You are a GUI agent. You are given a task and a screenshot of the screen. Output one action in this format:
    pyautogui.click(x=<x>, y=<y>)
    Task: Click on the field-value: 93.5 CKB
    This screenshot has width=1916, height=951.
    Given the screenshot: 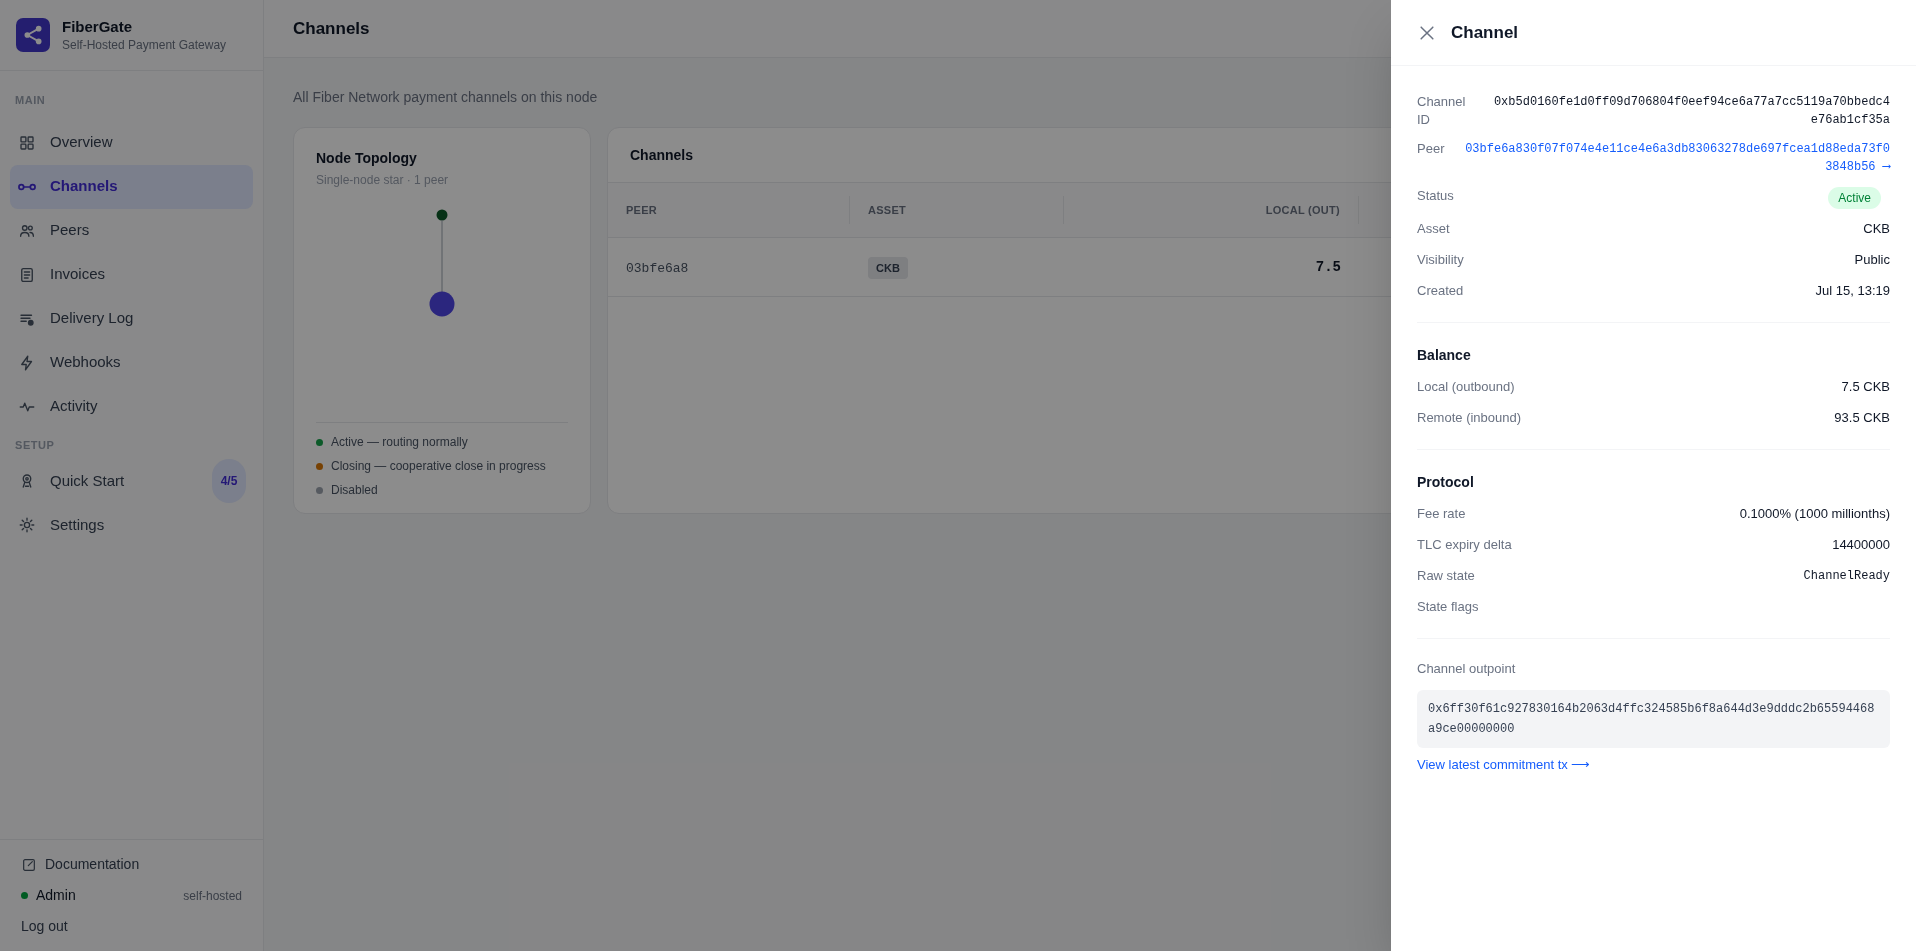 What is the action you would take?
    pyautogui.click(x=1862, y=418)
    